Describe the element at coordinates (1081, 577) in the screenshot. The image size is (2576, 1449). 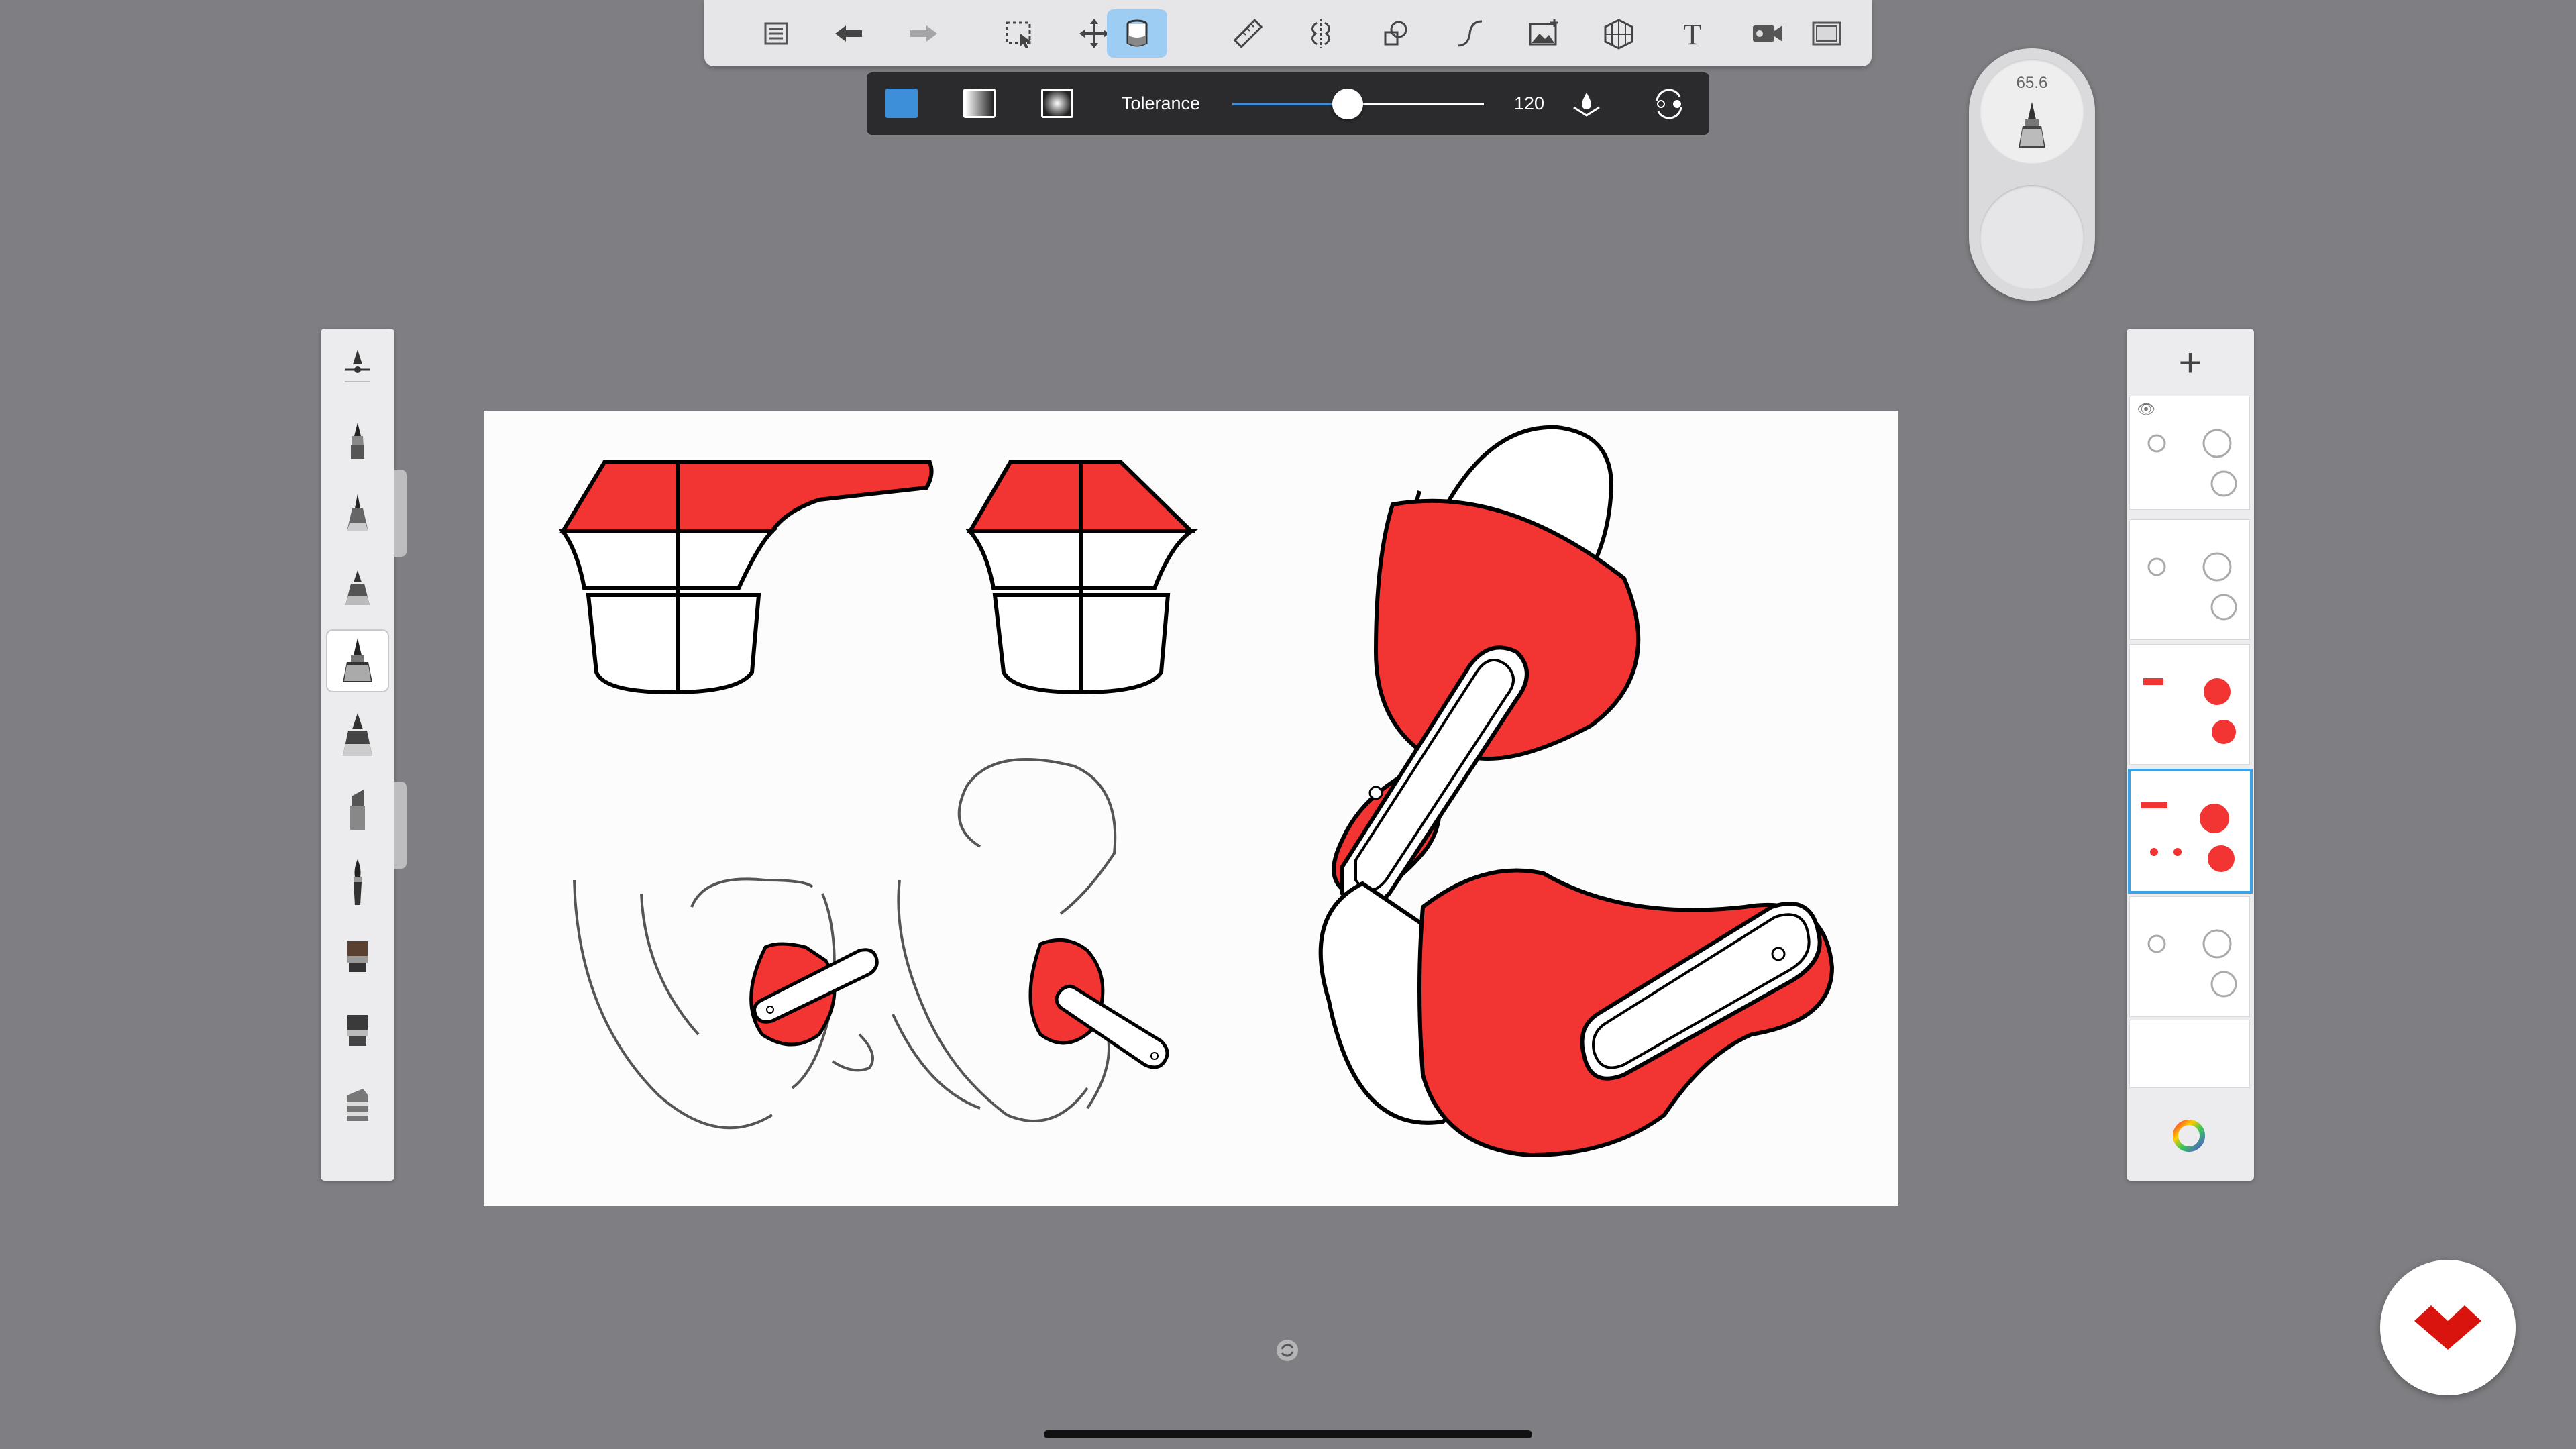
I see `earbud-sketch-front` at that location.